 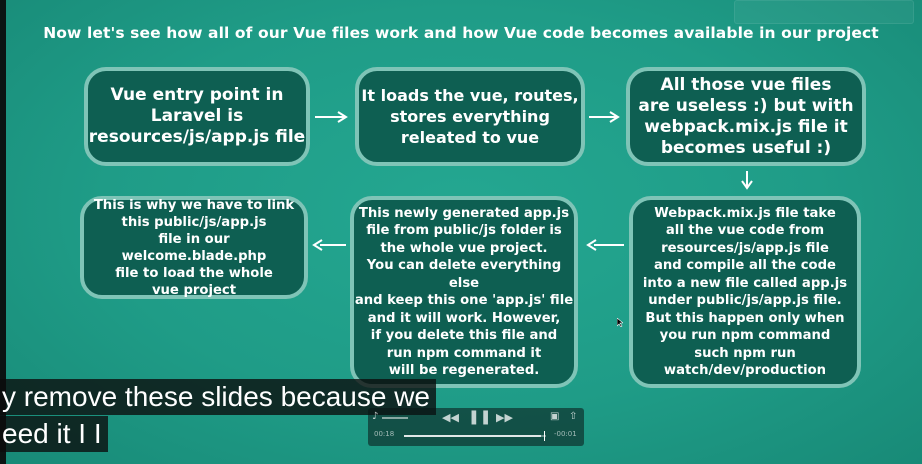 I want to click on screen-icon: ▣, so click(x=554, y=416).